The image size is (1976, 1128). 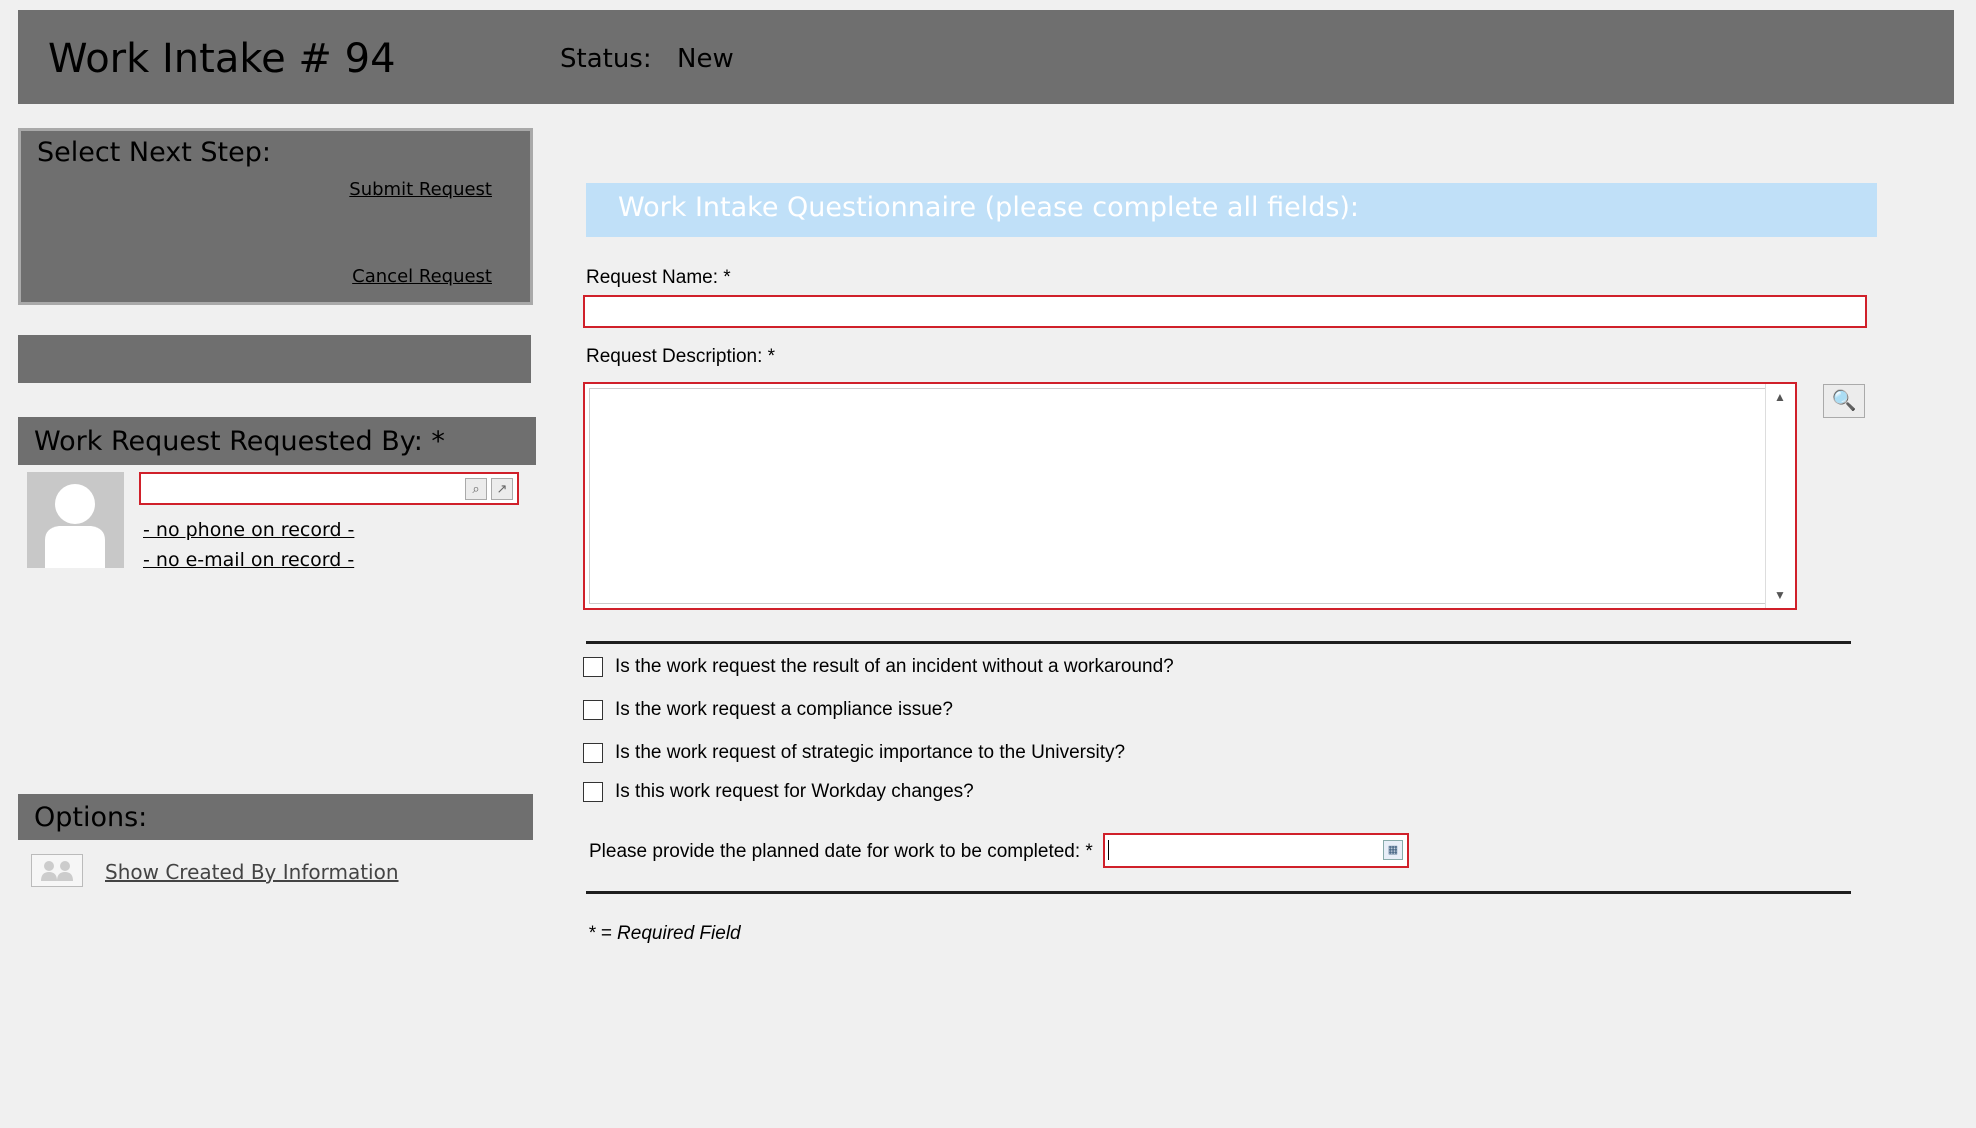 What do you see at coordinates (658, 277) in the screenshot?
I see `request-name-label: Request Name: *` at bounding box center [658, 277].